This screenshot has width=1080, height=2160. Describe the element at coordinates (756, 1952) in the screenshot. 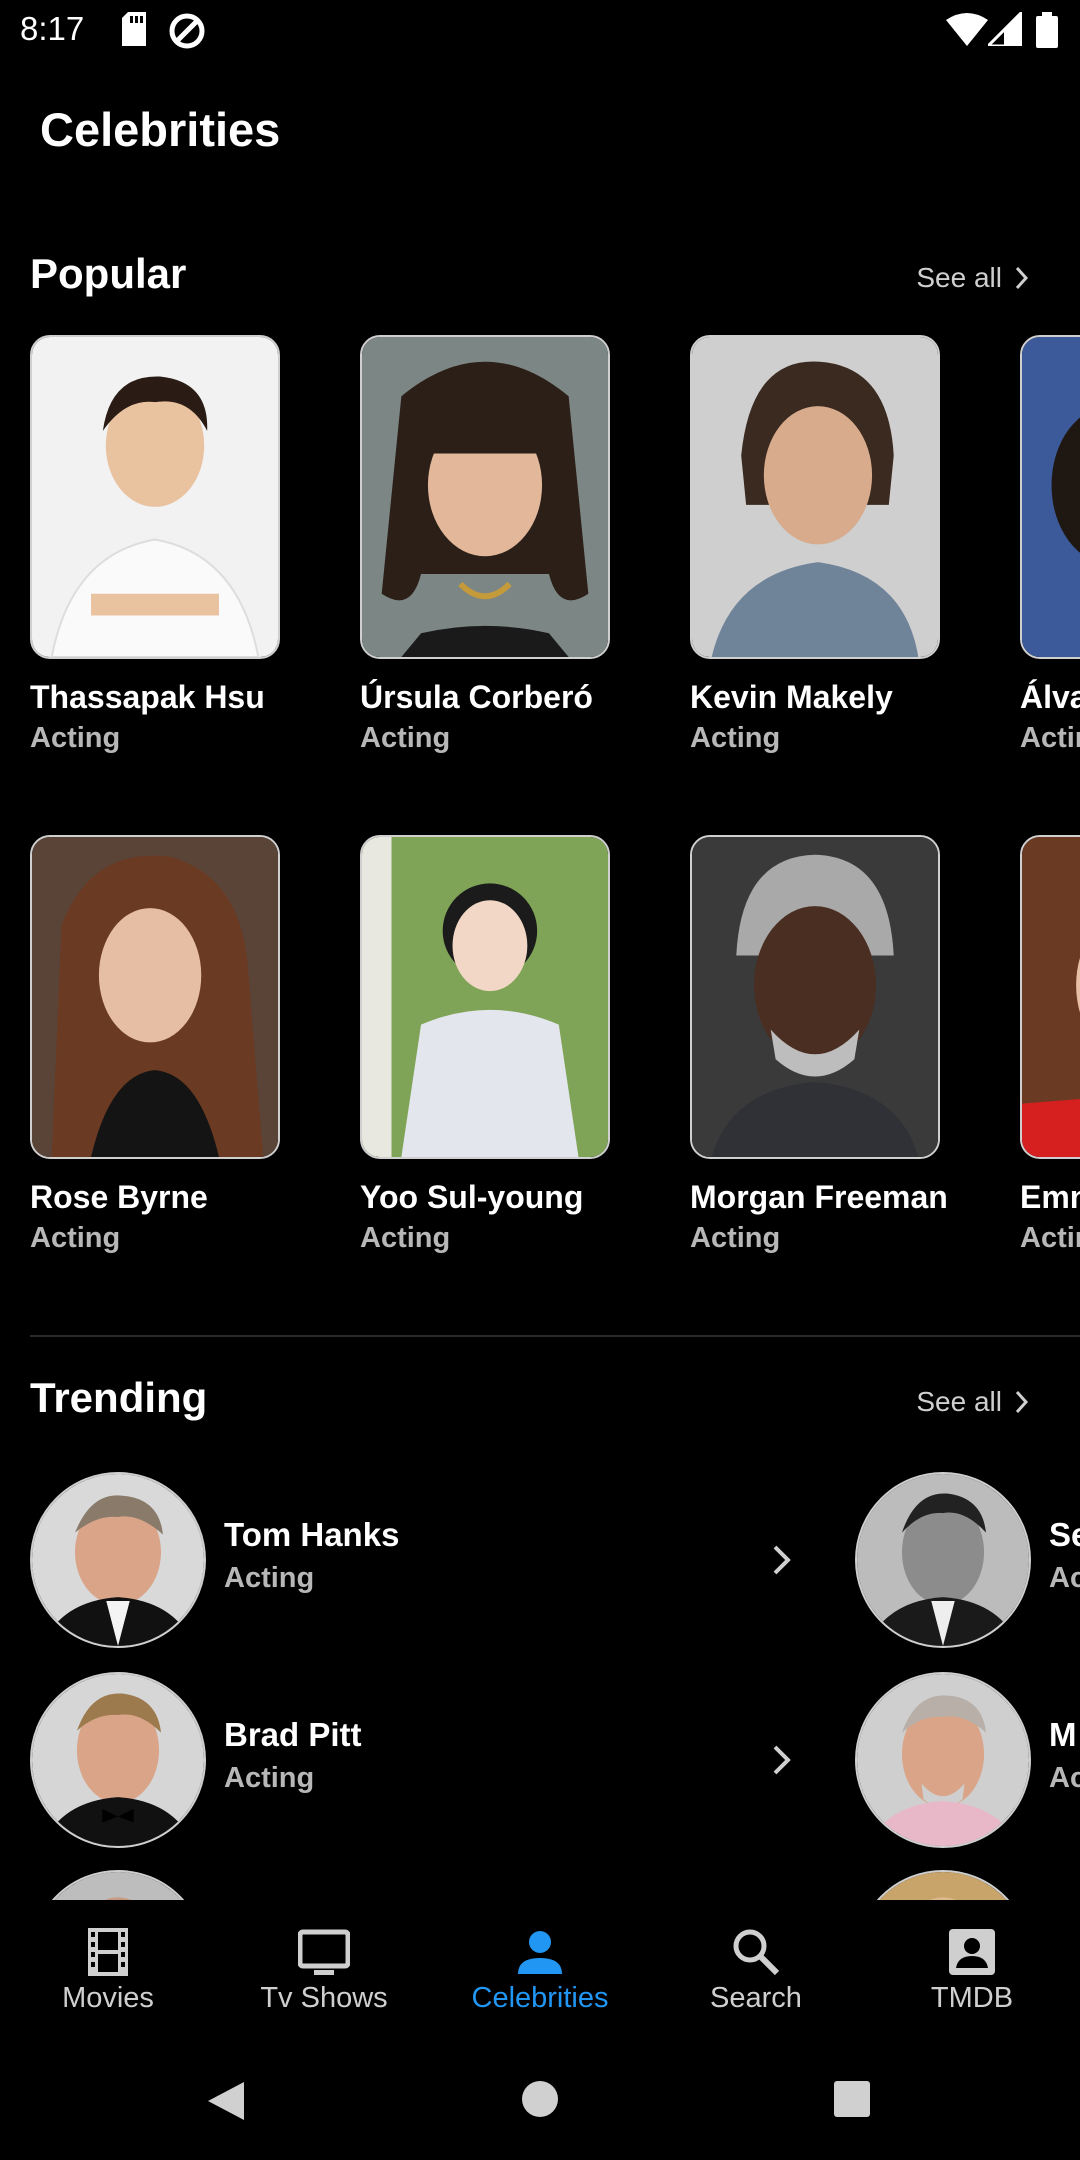

I see `search-icon` at that location.